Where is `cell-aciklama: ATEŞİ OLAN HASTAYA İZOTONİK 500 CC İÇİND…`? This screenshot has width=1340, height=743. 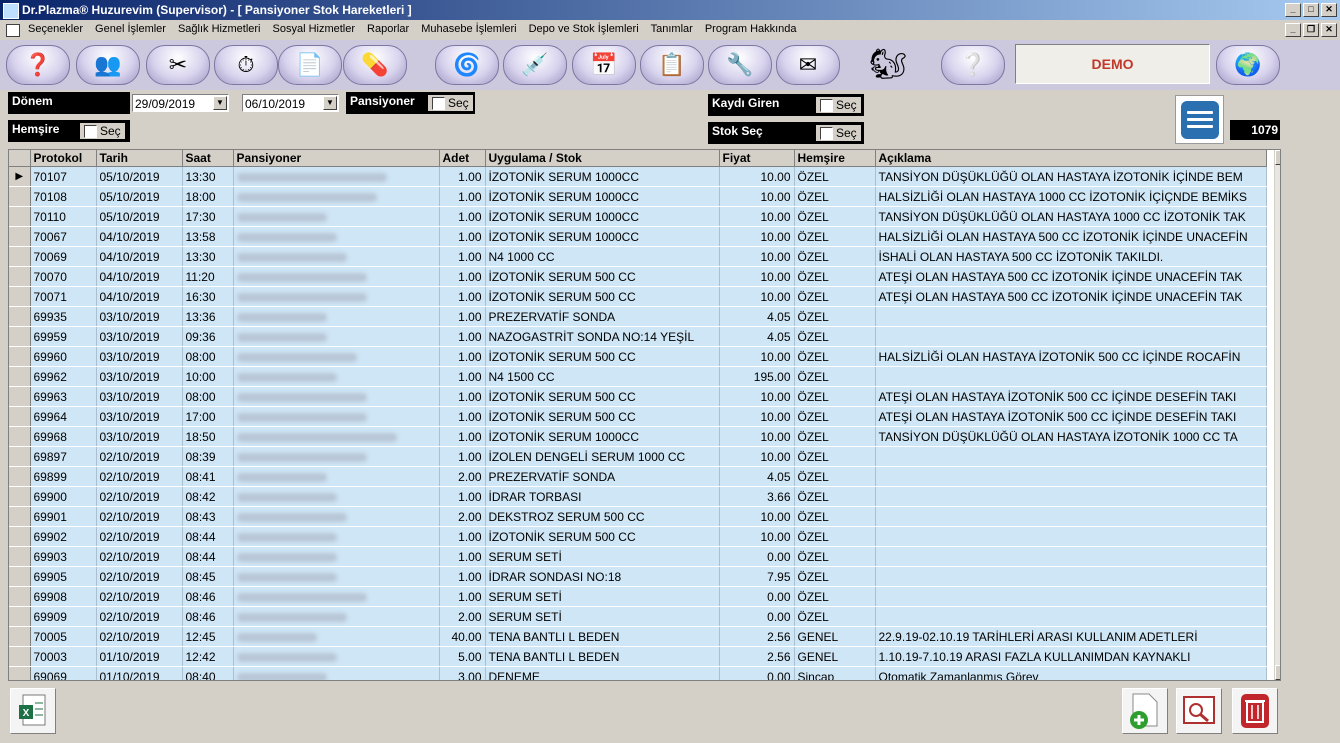
cell-aciklama: ATEŞİ OLAN HASTAYA İZOTONİK 500 CC İÇİND… is located at coordinates (1071, 416).